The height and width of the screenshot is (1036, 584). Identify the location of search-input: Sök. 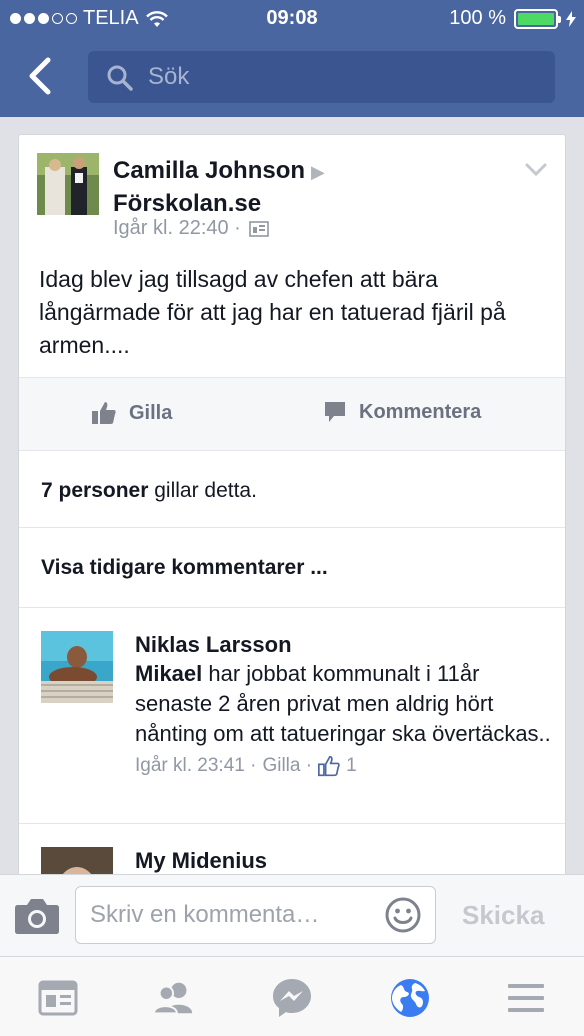
(321, 77).